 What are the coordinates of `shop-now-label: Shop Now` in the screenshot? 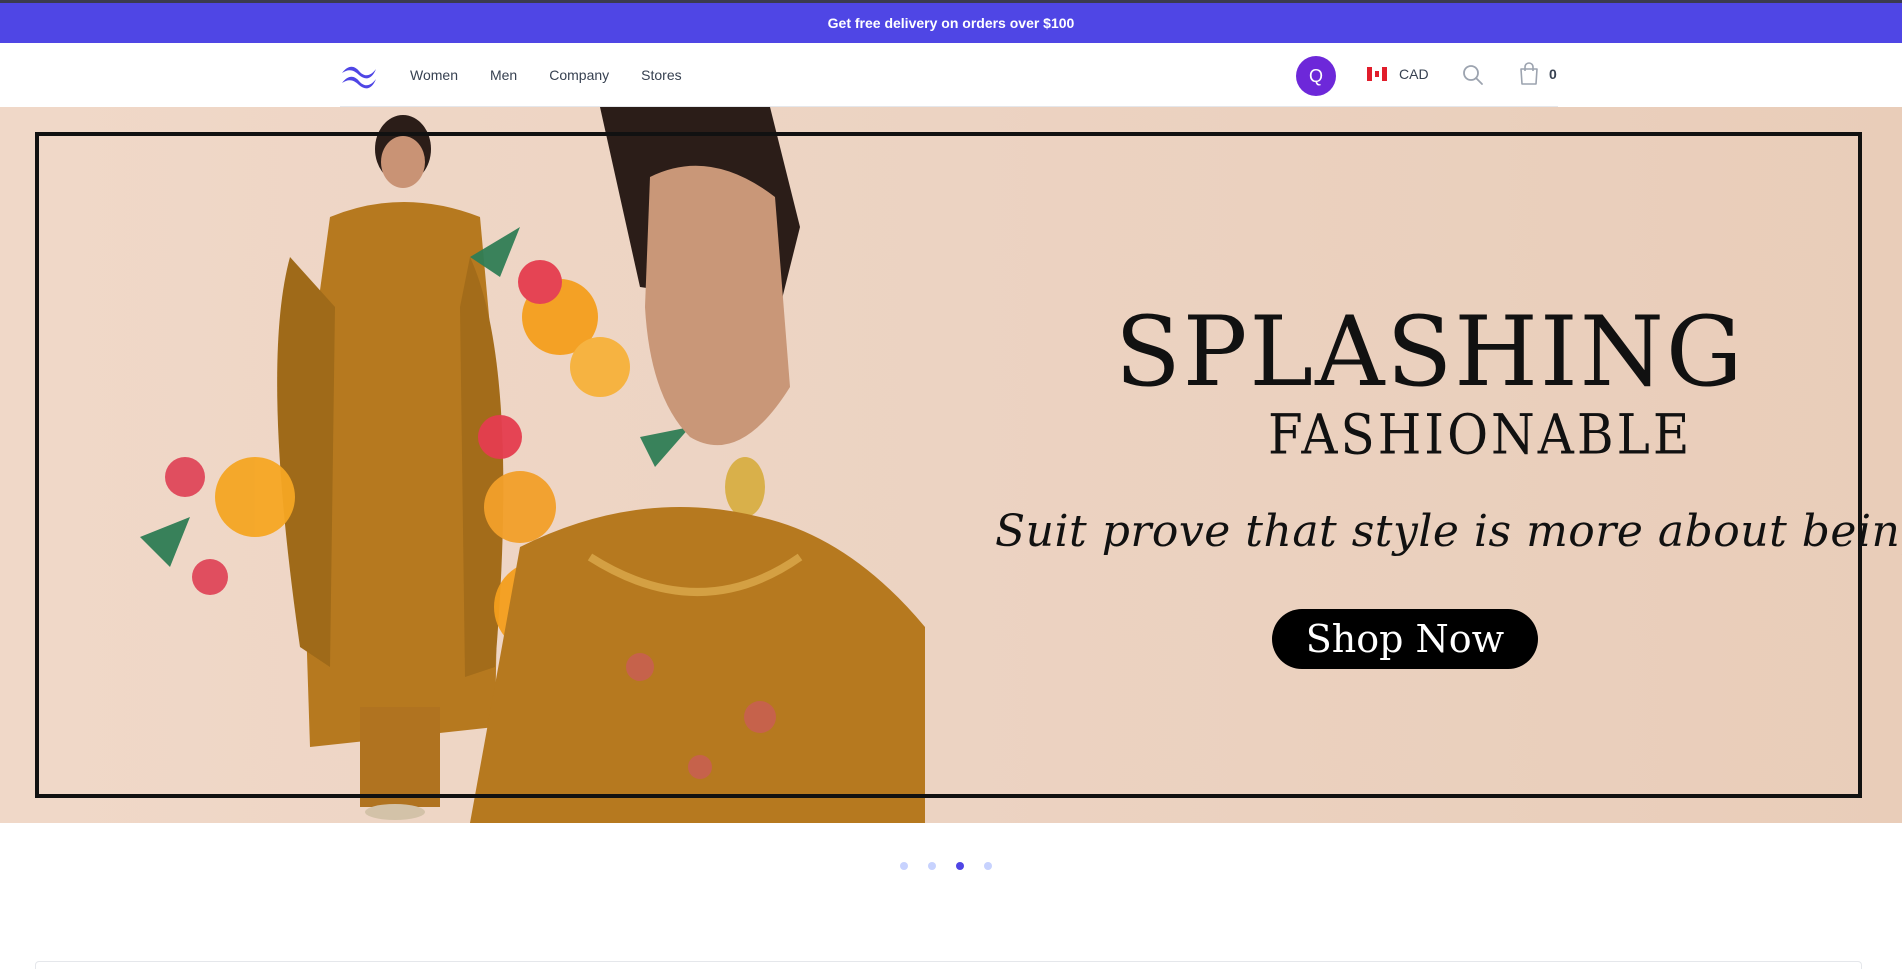 It's located at (1405, 639).